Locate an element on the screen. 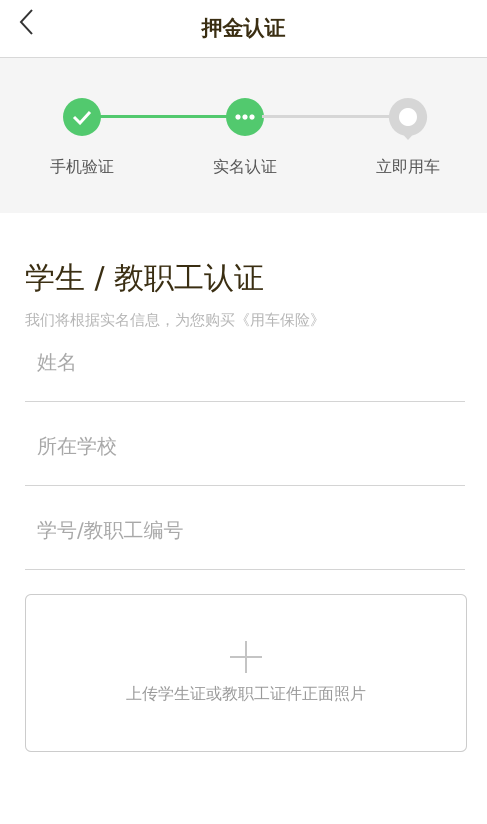 This screenshot has width=487, height=824. step-label: 实名认证 is located at coordinates (245, 167).